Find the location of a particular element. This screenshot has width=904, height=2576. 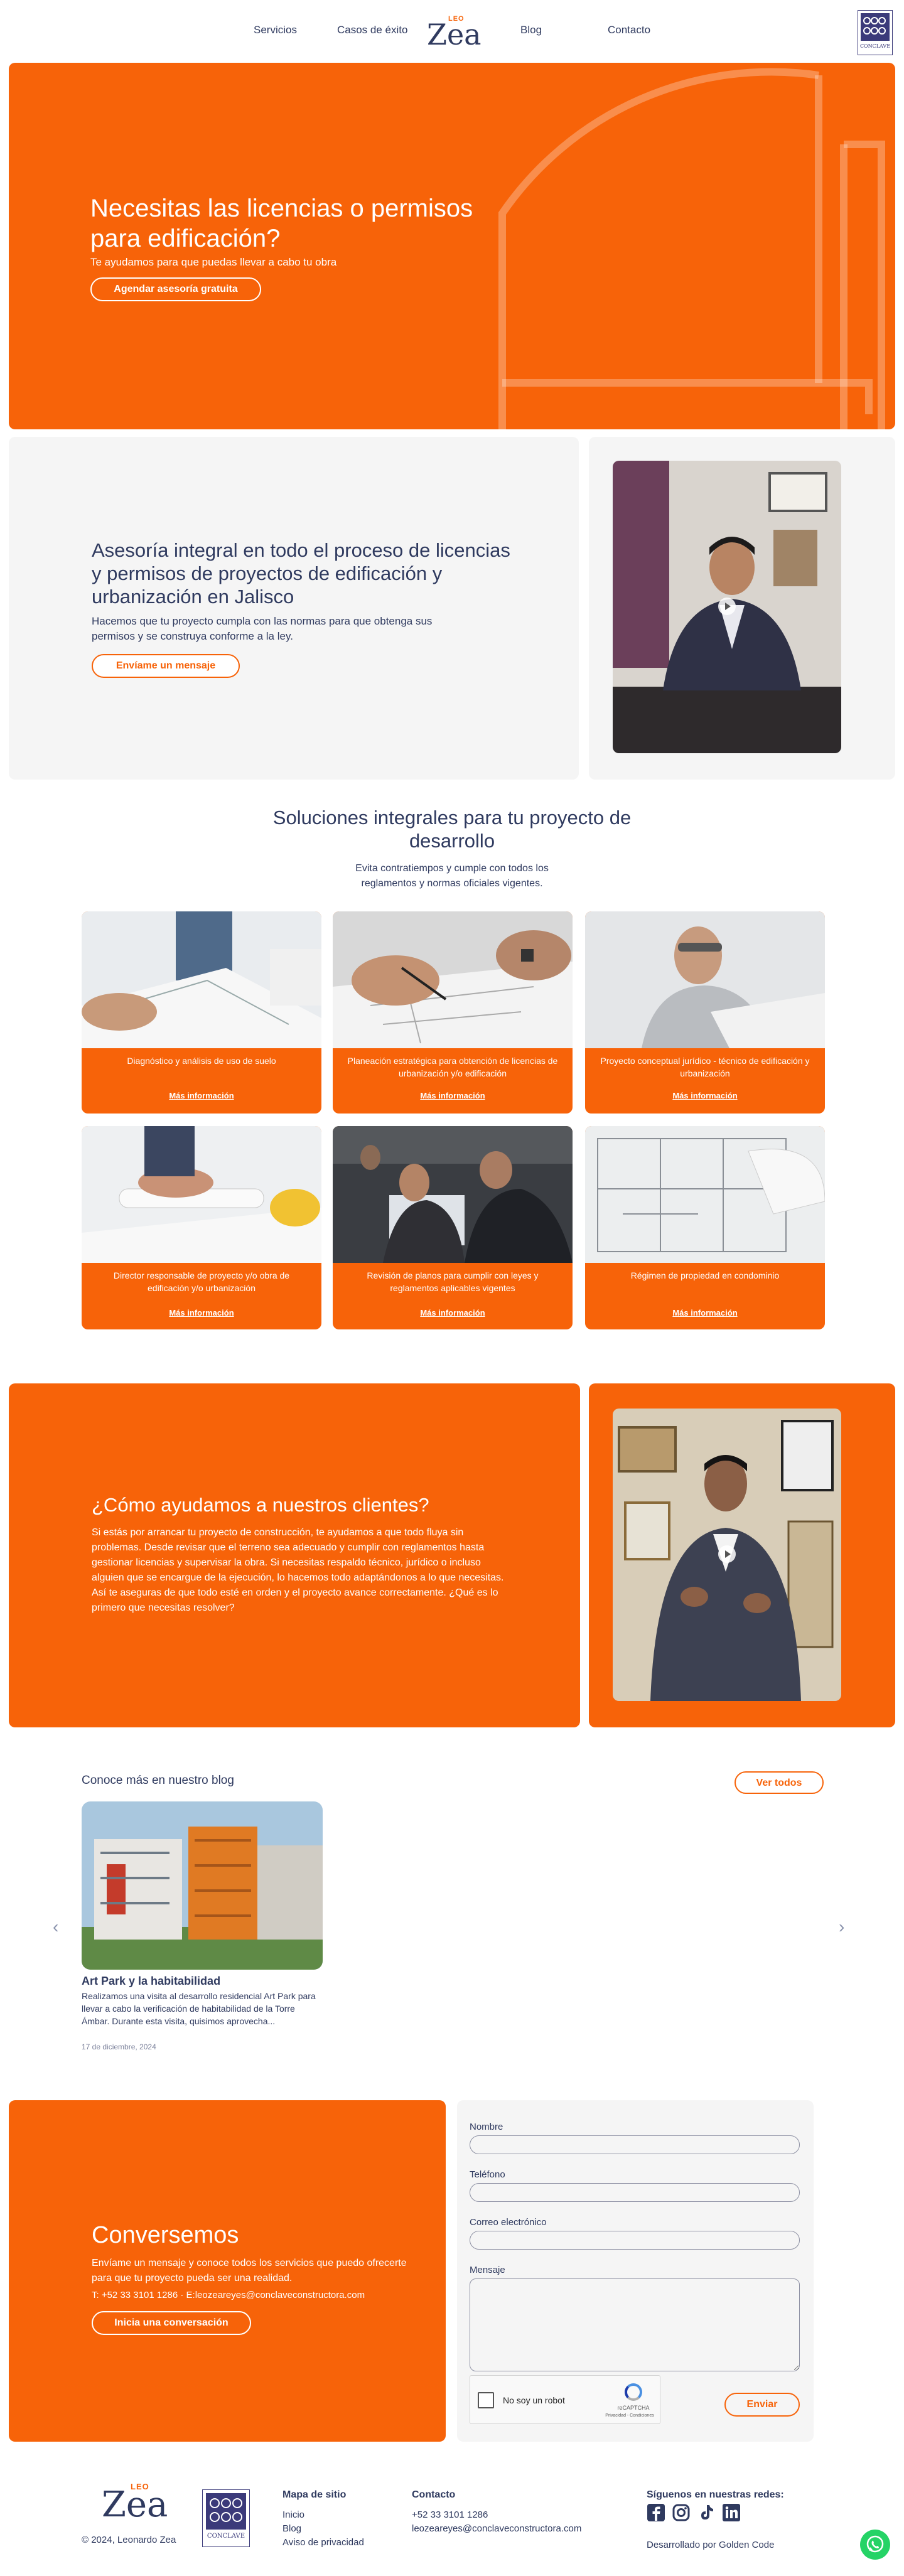

sitemap-title: Mapa de sitio is located at coordinates (314, 2494).